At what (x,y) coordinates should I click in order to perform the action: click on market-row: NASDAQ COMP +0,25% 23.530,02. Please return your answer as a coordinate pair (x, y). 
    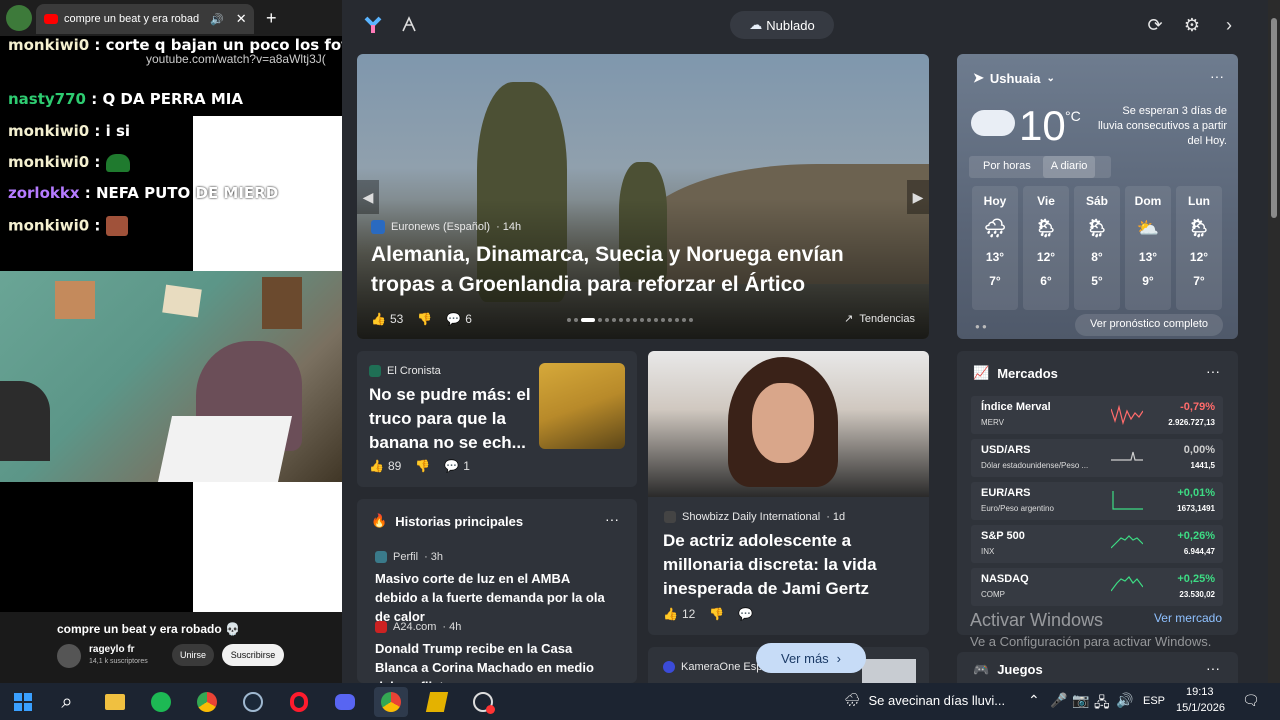
    Looking at the image, I should click on (1097, 587).